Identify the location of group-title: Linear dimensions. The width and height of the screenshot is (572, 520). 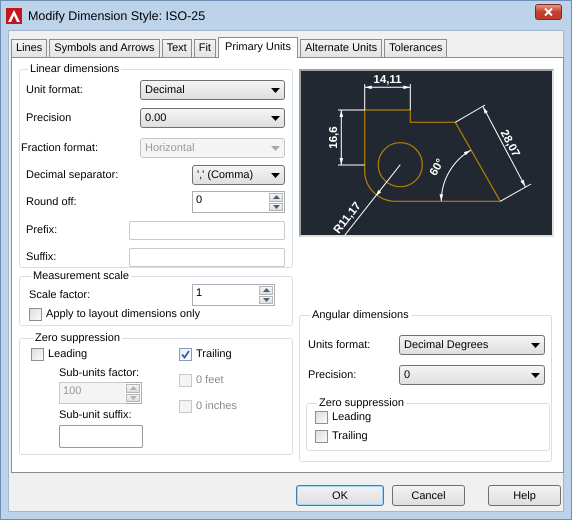
(74, 69).